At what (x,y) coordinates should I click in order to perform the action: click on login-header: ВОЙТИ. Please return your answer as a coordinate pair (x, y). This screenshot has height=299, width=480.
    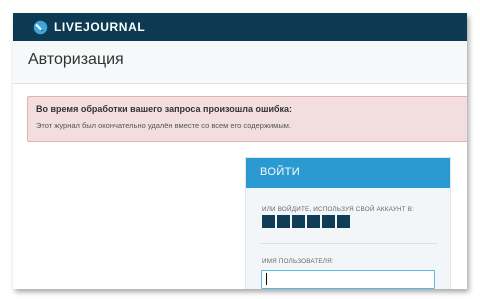
    Looking at the image, I should click on (348, 173).